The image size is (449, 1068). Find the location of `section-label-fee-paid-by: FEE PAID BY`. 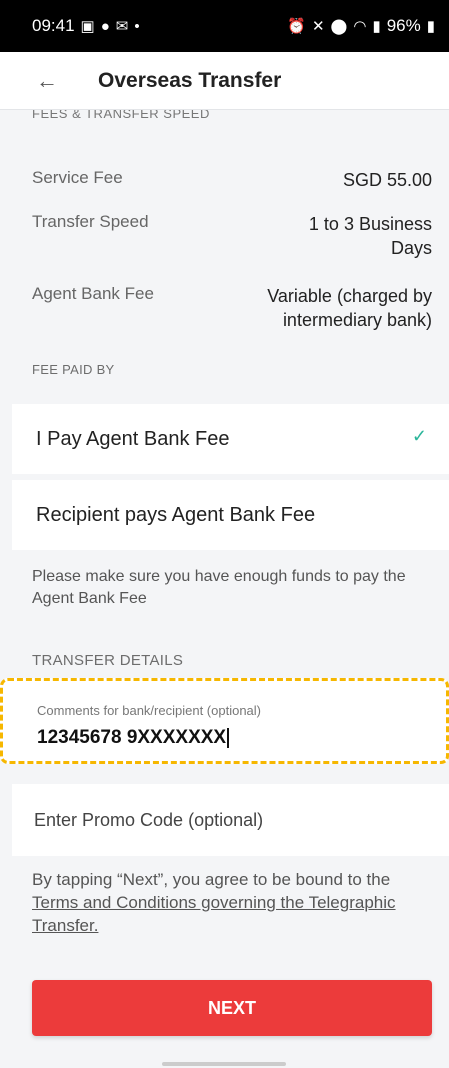

section-label-fee-paid-by: FEE PAID BY is located at coordinates (73, 369).